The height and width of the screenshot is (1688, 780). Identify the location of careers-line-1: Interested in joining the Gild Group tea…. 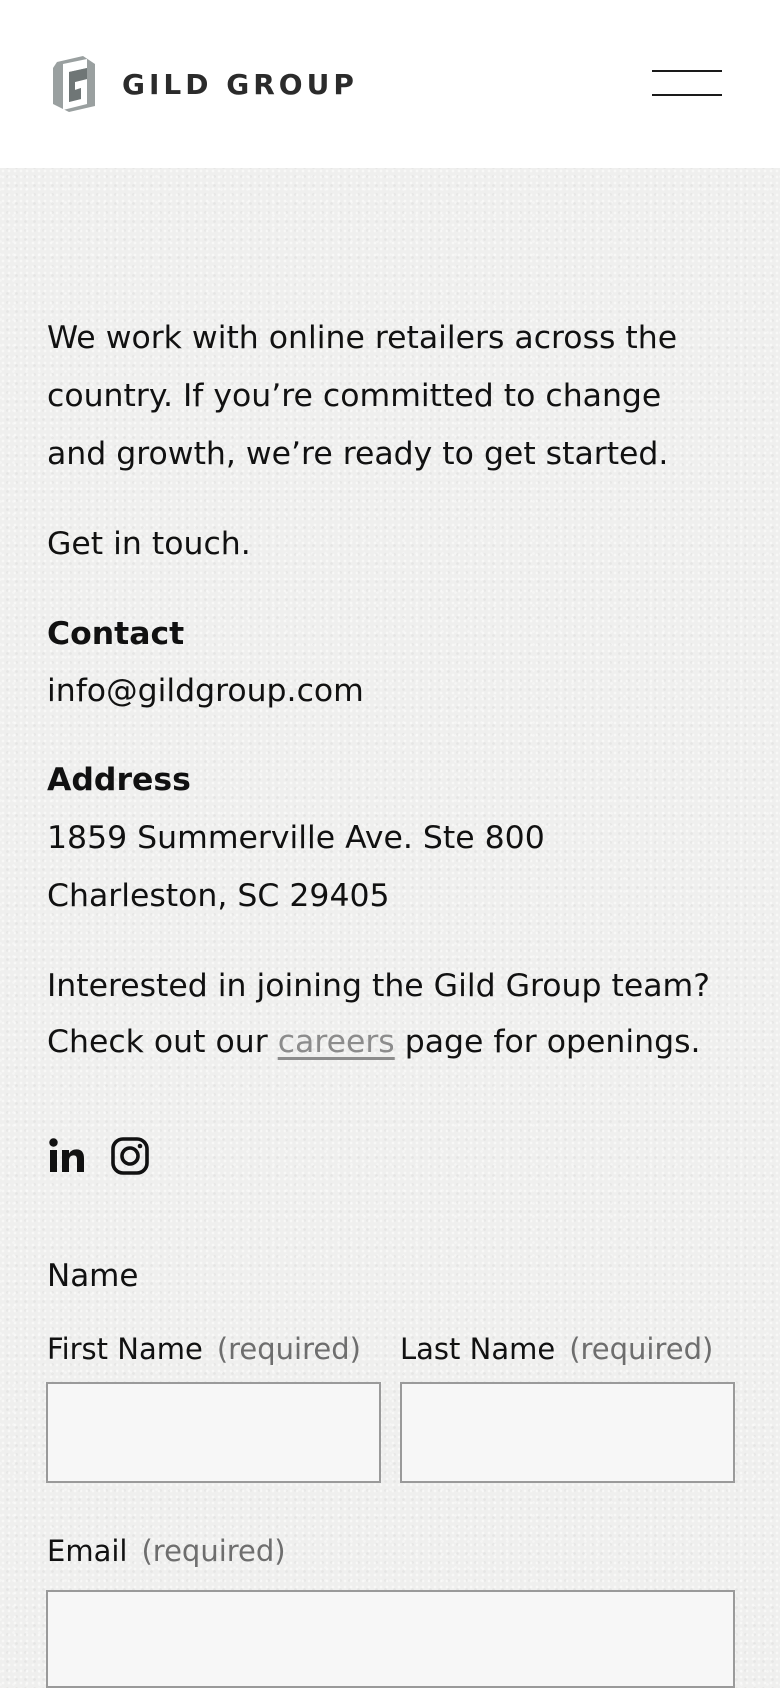
(378, 986).